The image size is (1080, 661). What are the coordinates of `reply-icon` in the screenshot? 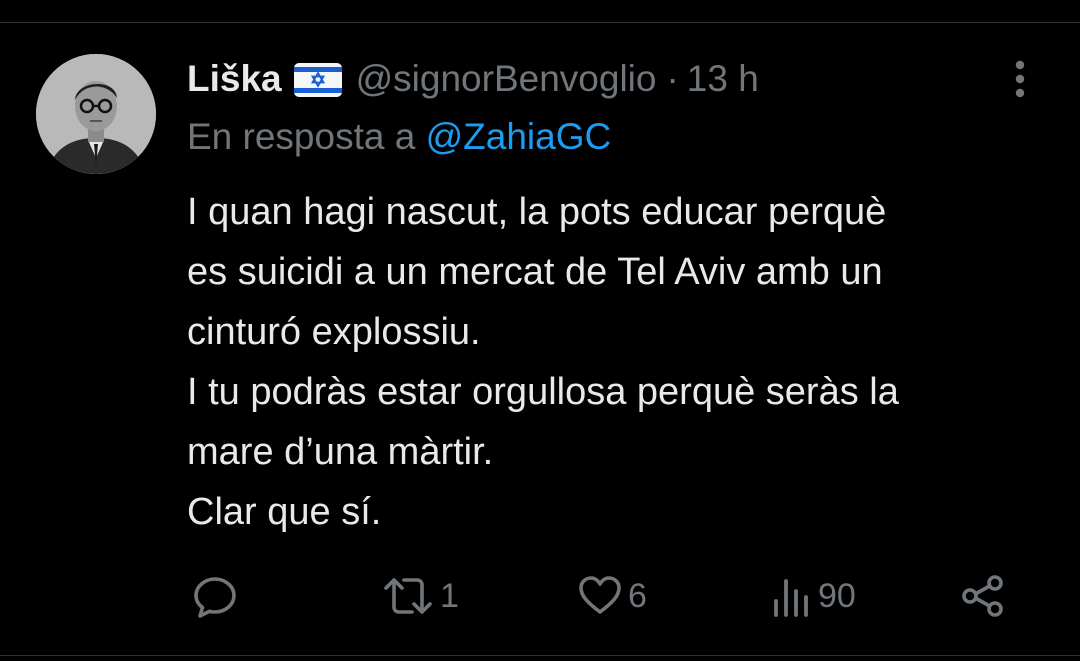 It's located at (215, 597).